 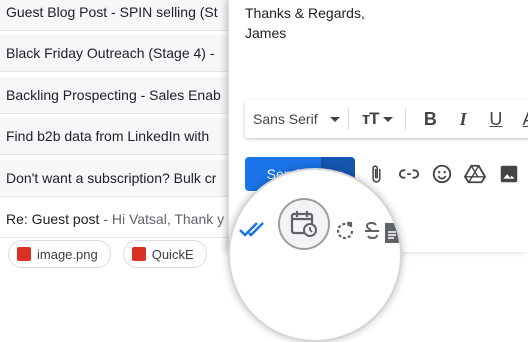 I want to click on bold-button: B, so click(x=430, y=119).